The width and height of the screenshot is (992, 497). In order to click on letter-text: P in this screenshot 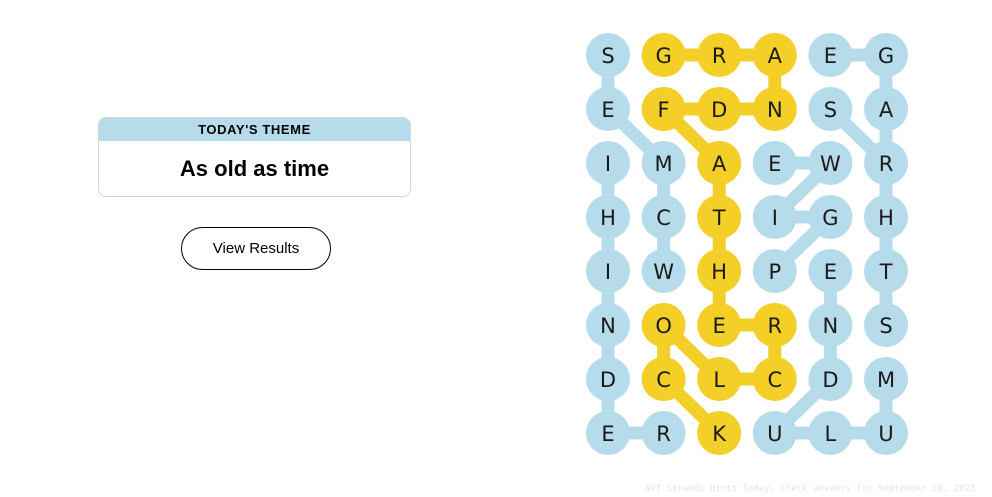, I will do `click(774, 272)`.